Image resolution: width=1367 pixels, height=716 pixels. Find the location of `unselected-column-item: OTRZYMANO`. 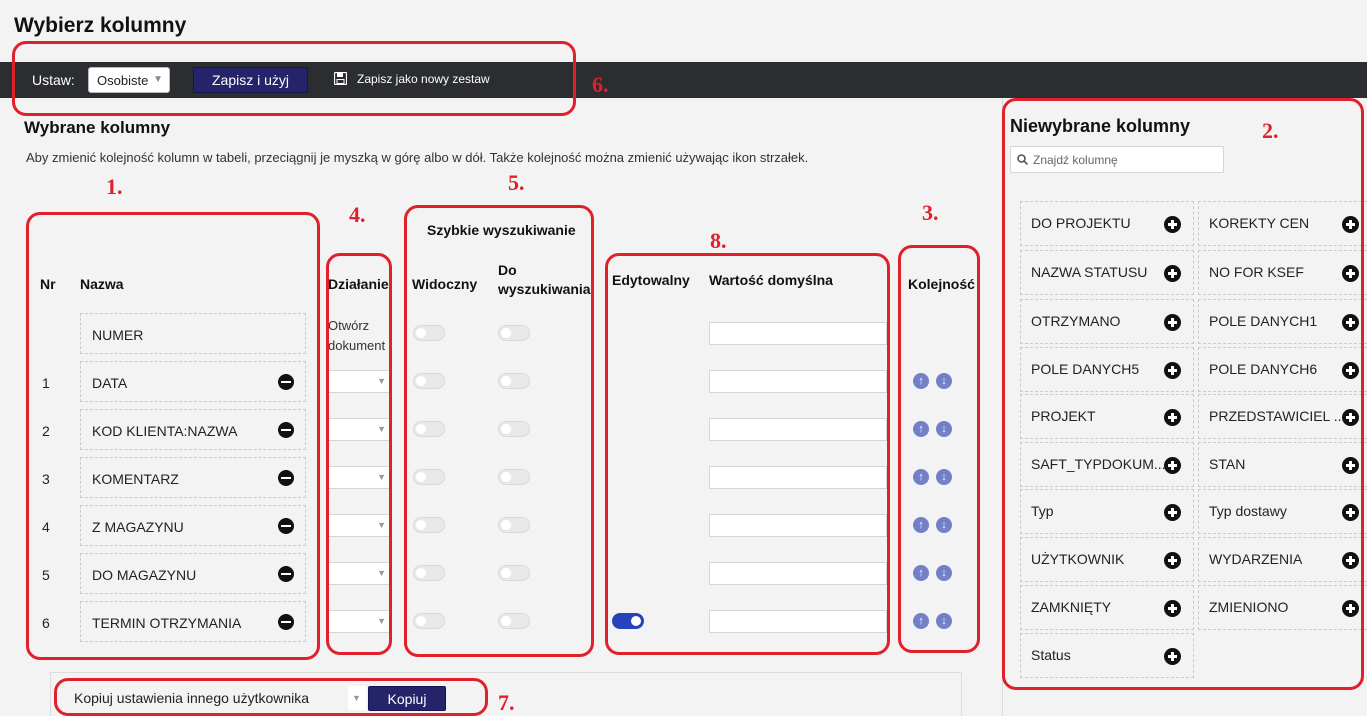

unselected-column-item: OTRZYMANO is located at coordinates (1107, 321).